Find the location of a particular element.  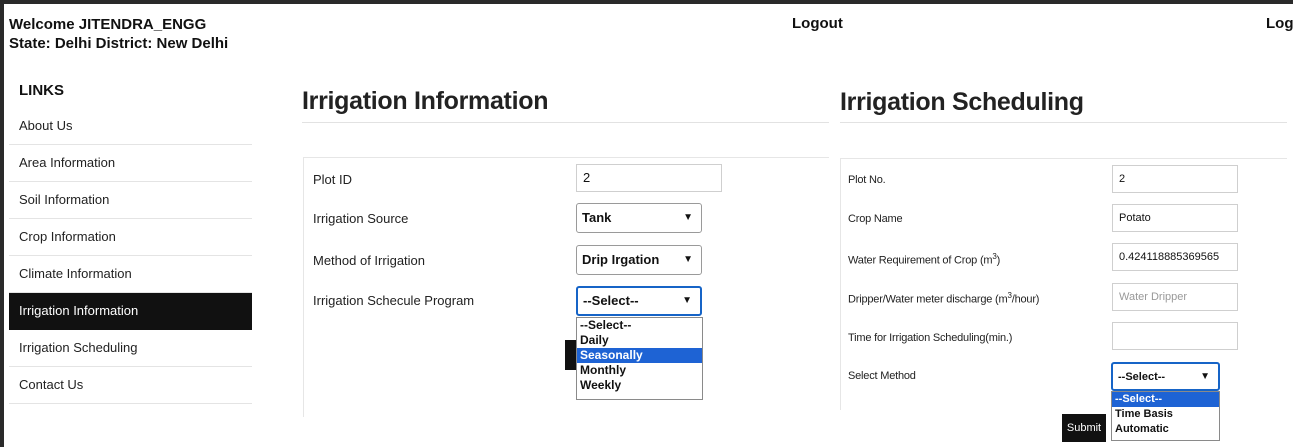

option-automatic: Automatic is located at coordinates (1165, 429).